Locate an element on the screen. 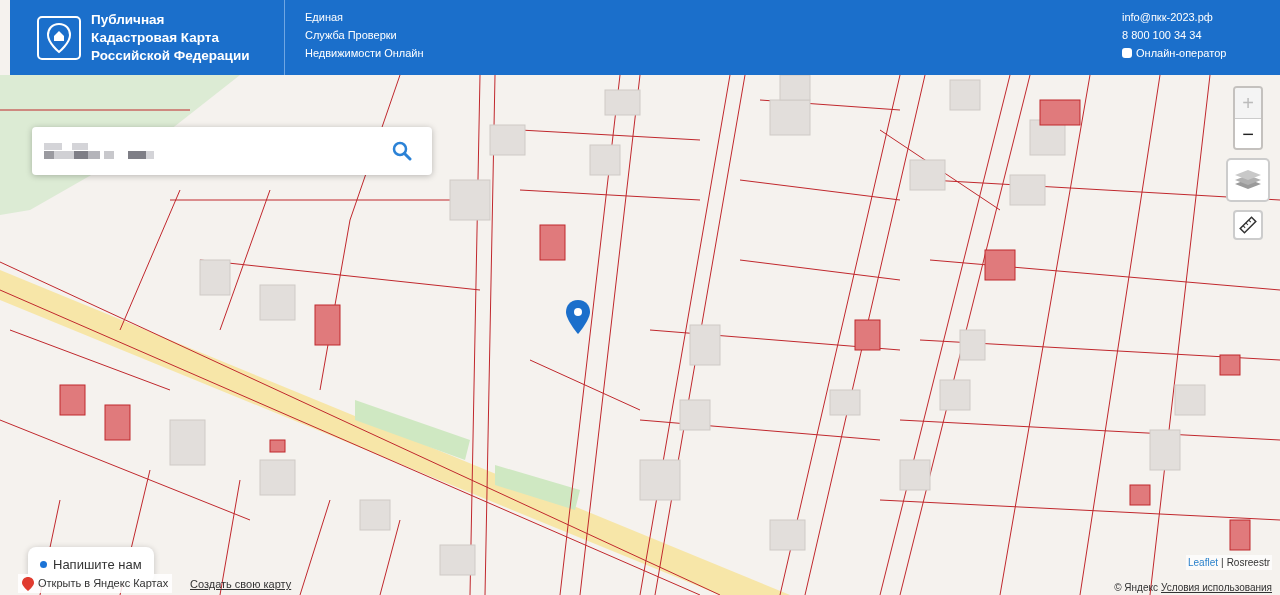 Image resolution: width=1280 pixels, height=595 pixels. attribution-text: Rosreestr is located at coordinates (1248, 562).